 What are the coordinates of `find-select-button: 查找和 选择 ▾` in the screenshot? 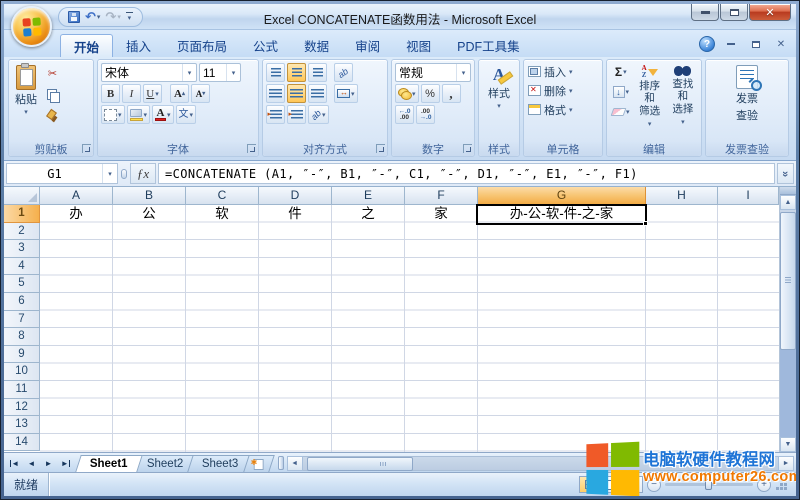 It's located at (683, 101).